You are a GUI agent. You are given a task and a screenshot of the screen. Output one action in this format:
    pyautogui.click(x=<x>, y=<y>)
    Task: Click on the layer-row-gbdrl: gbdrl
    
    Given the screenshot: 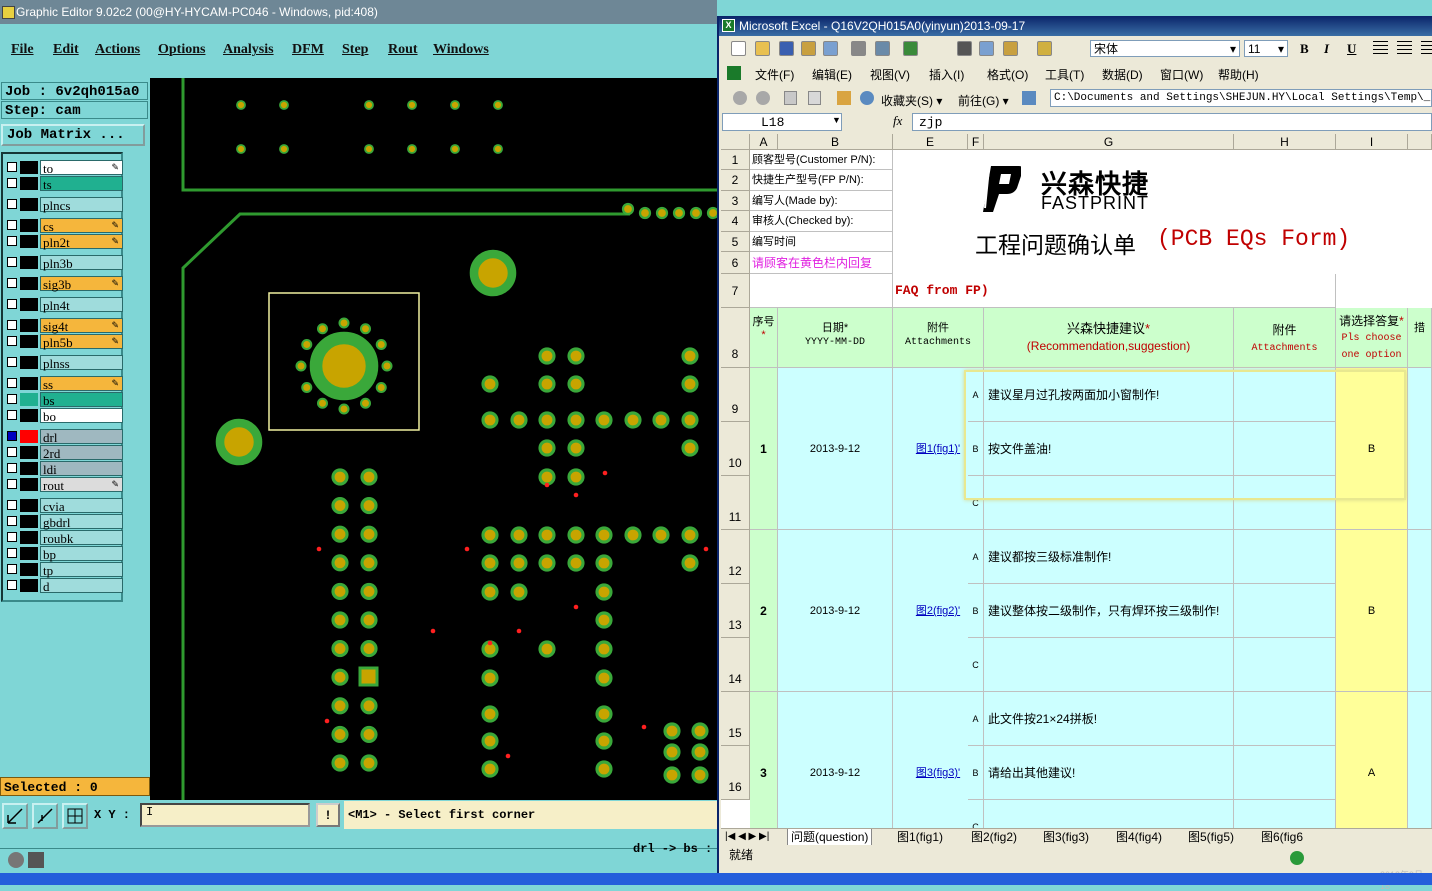 What is the action you would take?
    pyautogui.click(x=64, y=522)
    